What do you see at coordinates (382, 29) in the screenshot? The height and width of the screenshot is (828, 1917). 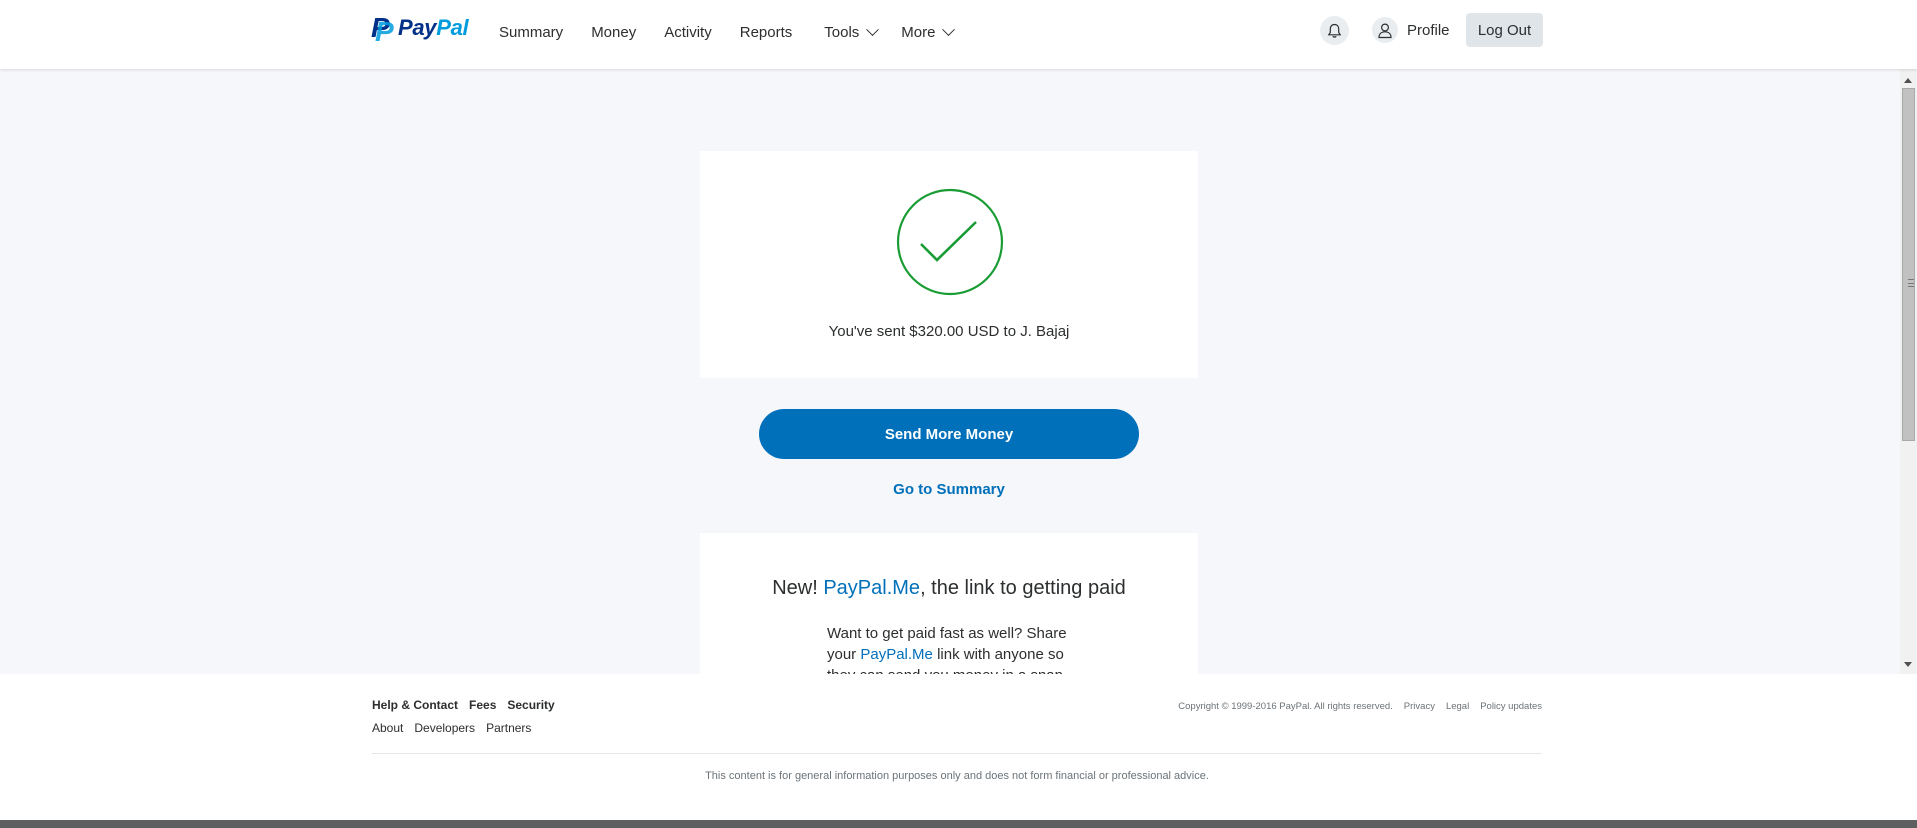 I see `paypal-p-icon: P P` at bounding box center [382, 29].